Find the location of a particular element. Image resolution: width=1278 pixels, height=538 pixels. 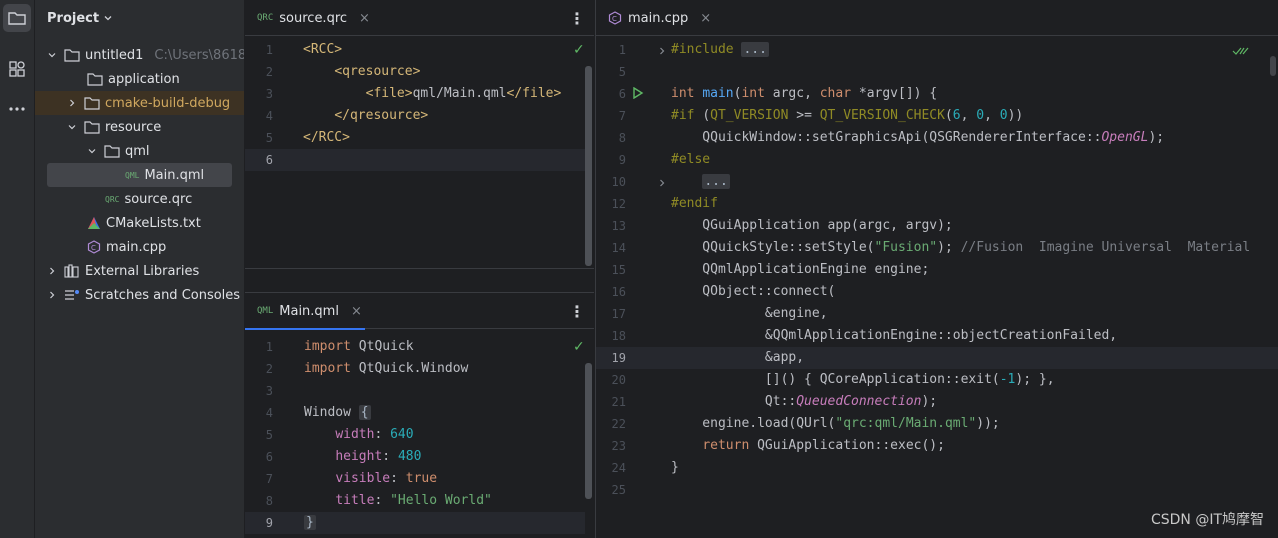

code-token: : is located at coordinates (382, 434).